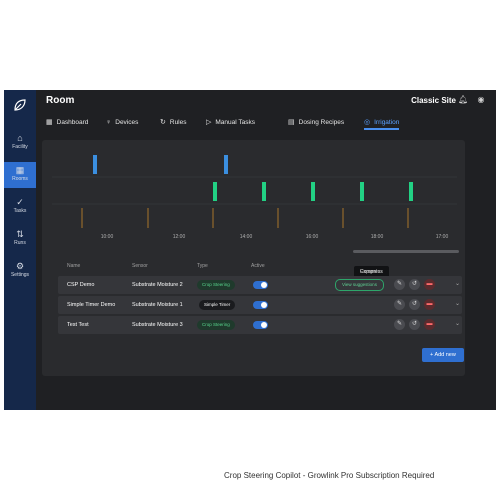 The image size is (500, 500). I want to click on timeline-scrollbar, so click(406, 251).